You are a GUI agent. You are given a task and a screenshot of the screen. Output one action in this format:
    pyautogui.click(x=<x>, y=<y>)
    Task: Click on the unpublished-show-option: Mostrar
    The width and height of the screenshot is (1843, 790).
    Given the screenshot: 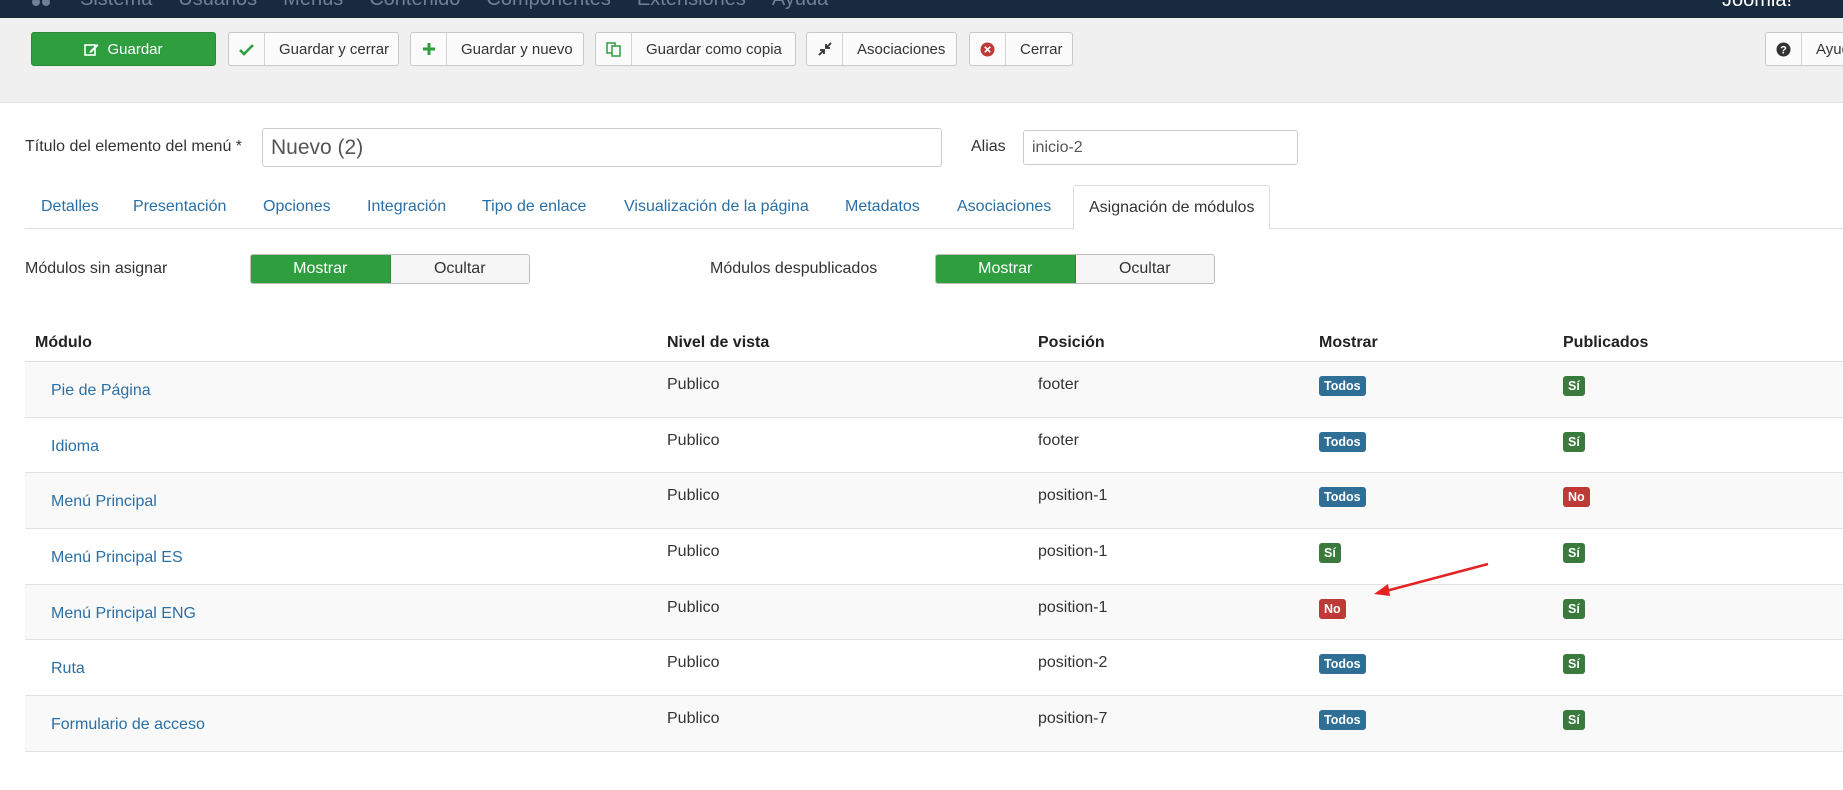 What is the action you would take?
    pyautogui.click(x=1006, y=269)
    